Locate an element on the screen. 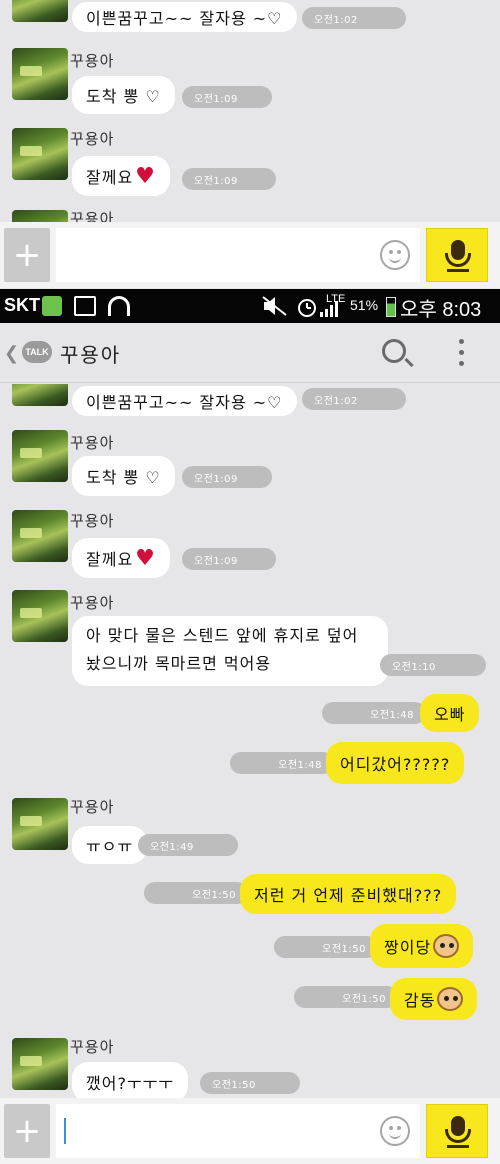 The image size is (500, 1164). talk-badge: TALK is located at coordinates (37, 352).